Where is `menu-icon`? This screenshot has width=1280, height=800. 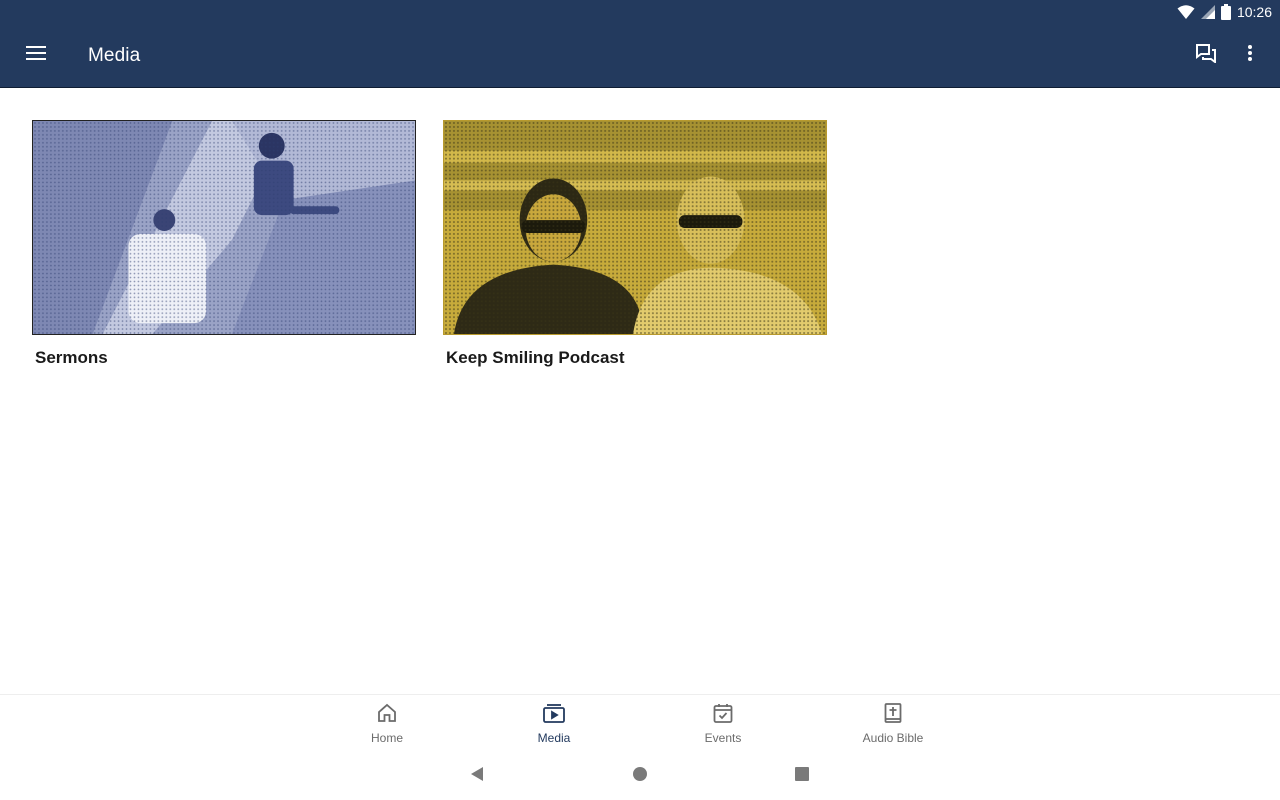 menu-icon is located at coordinates (36, 55).